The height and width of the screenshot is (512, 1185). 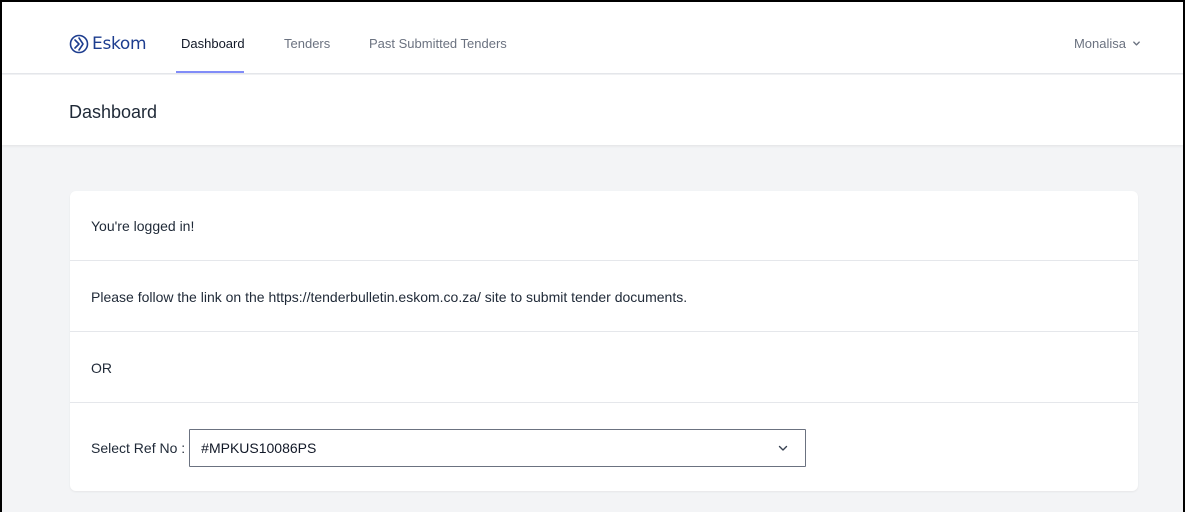 What do you see at coordinates (210, 72) in the screenshot?
I see `active-tab-indicator` at bounding box center [210, 72].